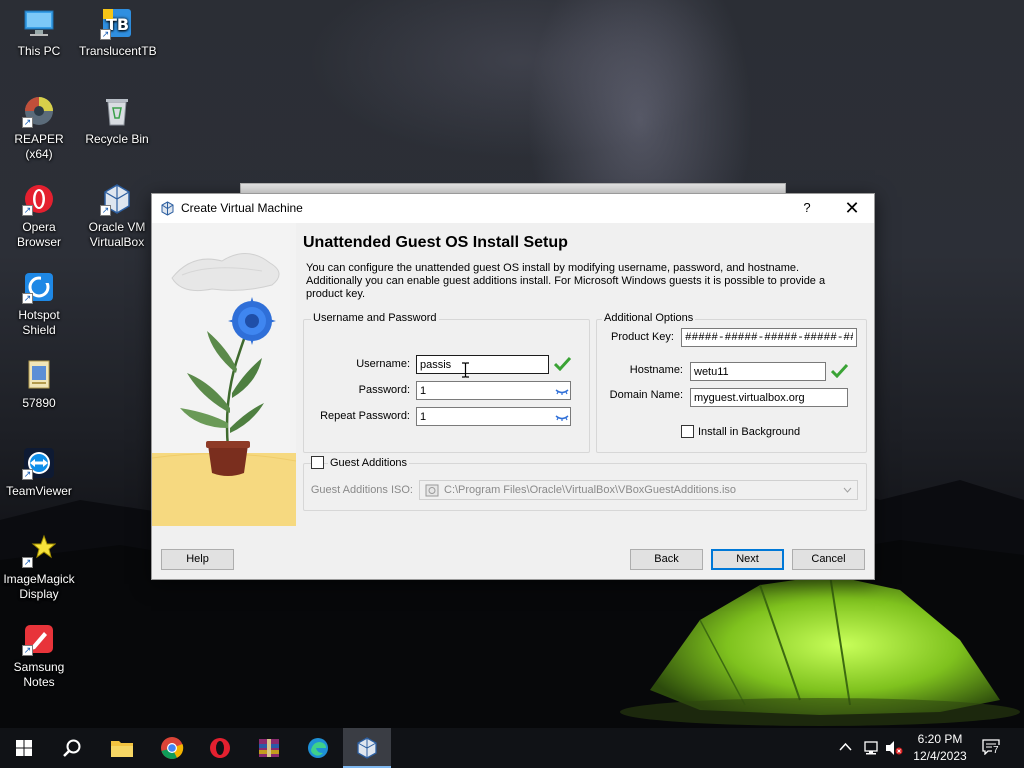 The width and height of the screenshot is (1024, 768). I want to click on windows-logo-icon, so click(24, 748).